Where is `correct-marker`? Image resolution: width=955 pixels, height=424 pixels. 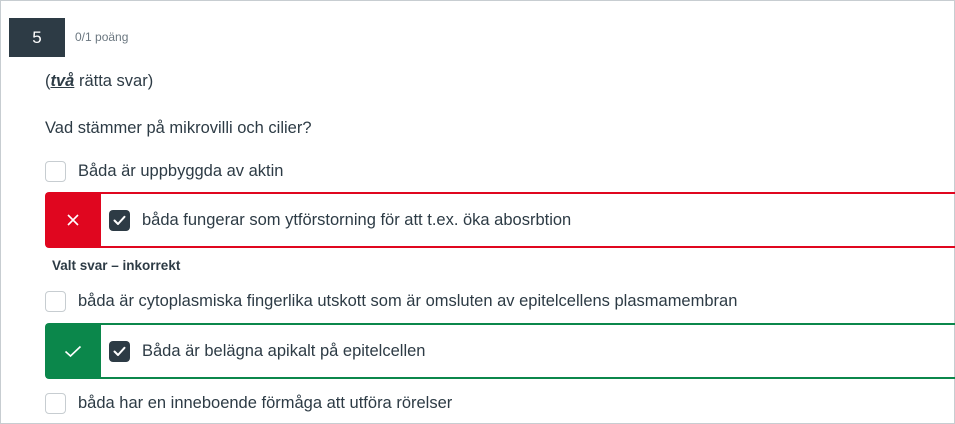
correct-marker is located at coordinates (73, 351).